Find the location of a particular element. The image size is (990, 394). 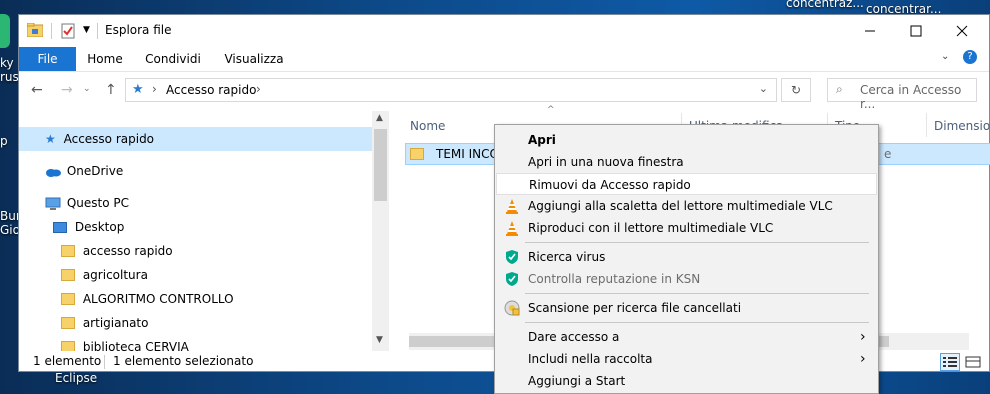

menu-item-label: Dare accesso a is located at coordinates (574, 337).